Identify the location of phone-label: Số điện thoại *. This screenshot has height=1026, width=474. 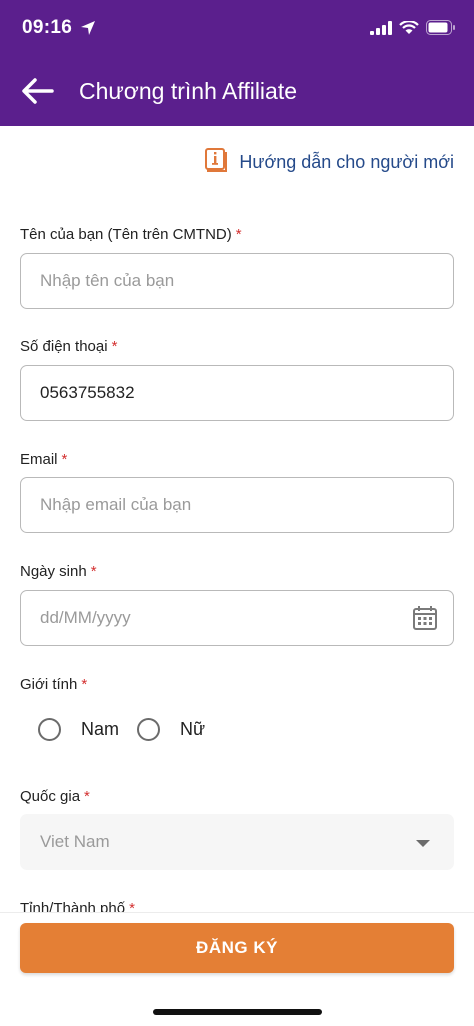
(68, 346).